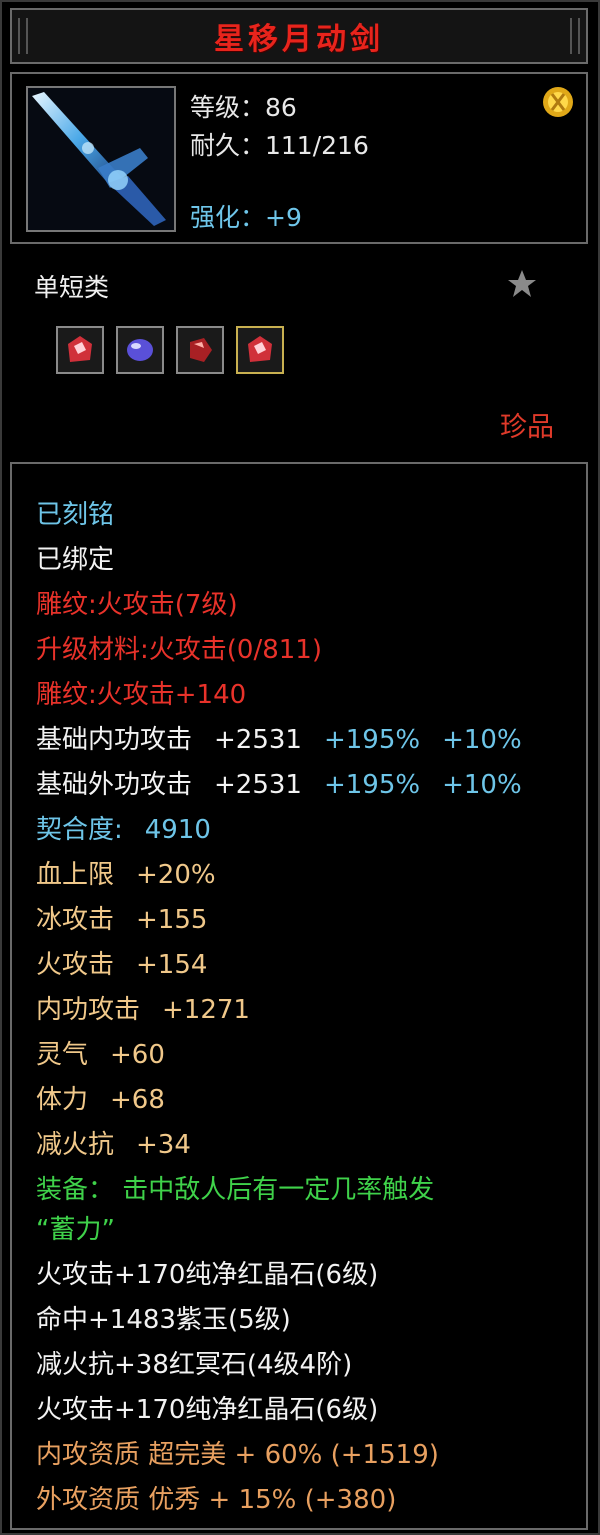 This screenshot has height=1535, width=600. Describe the element at coordinates (79, 830) in the screenshot. I see `fit-label: 契合度:` at that location.